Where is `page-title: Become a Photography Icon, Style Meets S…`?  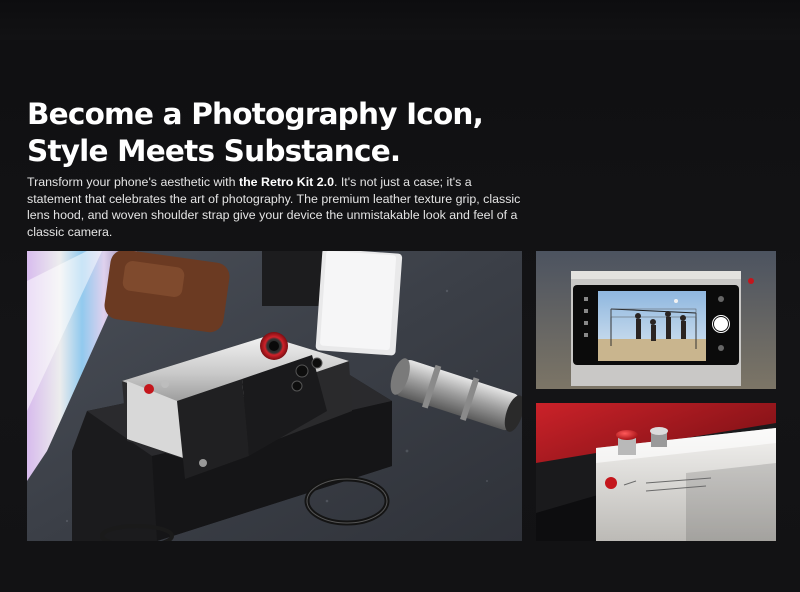
page-title: Become a Photography Icon, Style Meets S… is located at coordinates (255, 132).